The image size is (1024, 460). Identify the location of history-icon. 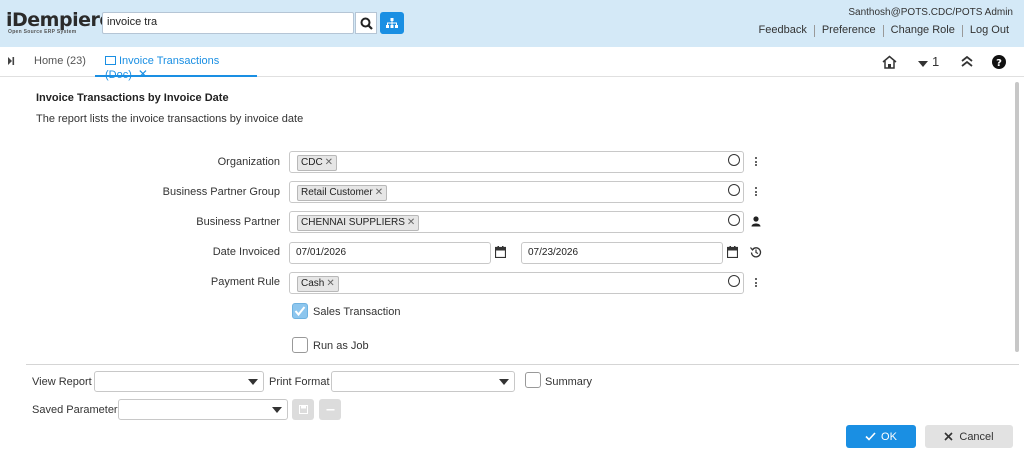
(756, 252).